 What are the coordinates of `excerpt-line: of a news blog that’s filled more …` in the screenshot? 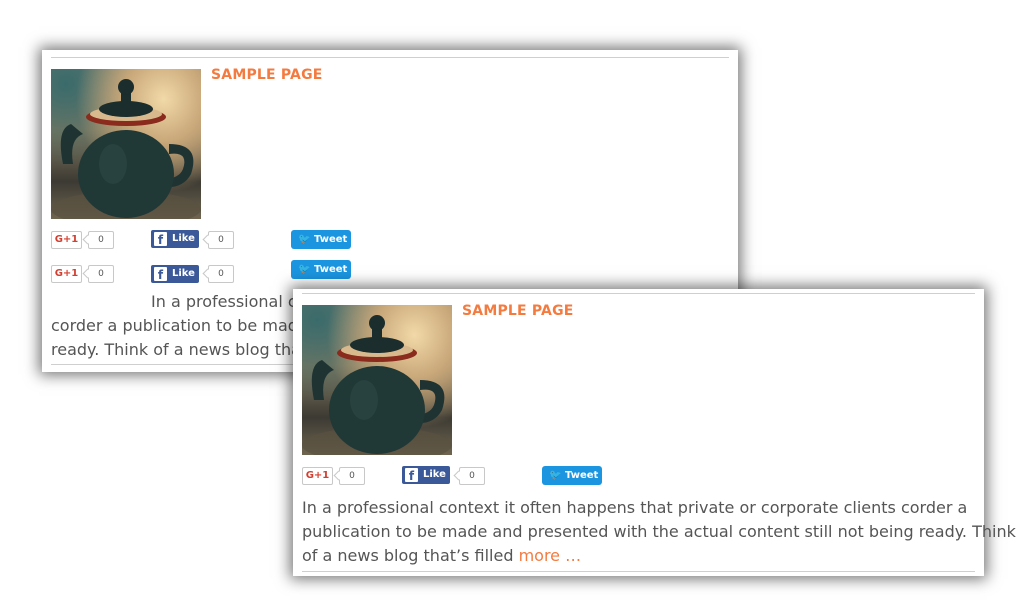 It's located at (441, 556).